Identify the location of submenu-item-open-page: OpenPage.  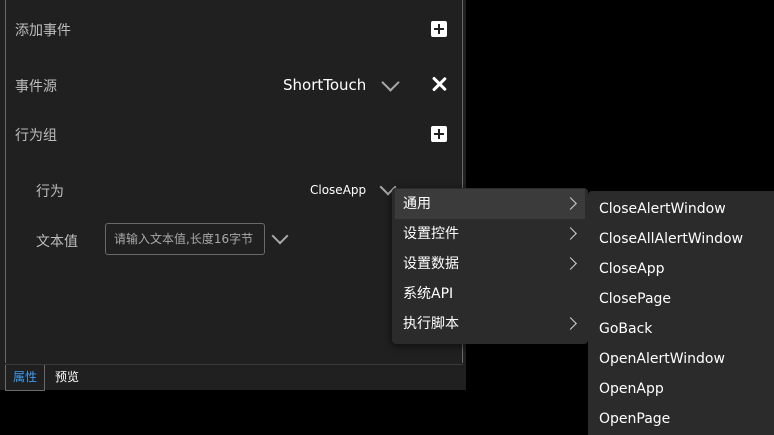
(634, 419).